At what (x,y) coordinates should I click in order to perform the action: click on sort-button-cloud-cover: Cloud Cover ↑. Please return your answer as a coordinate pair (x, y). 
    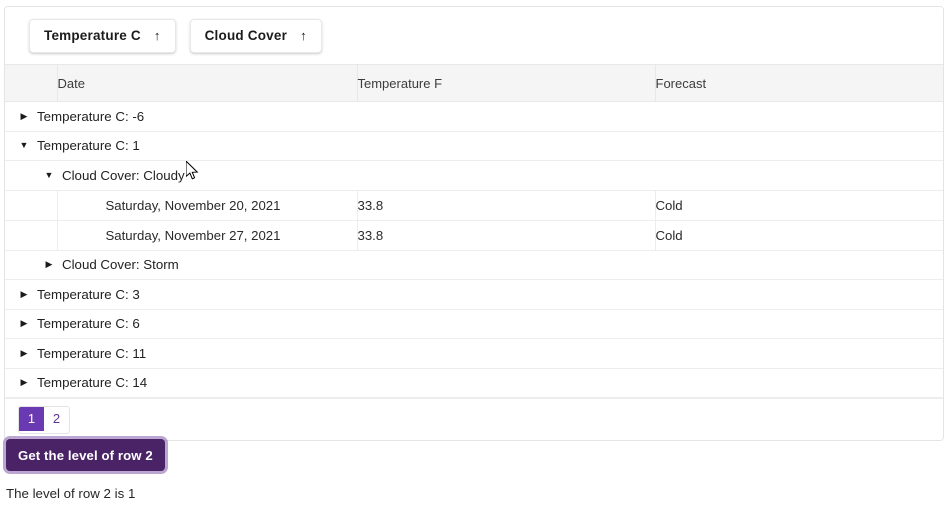
    Looking at the image, I should click on (255, 35).